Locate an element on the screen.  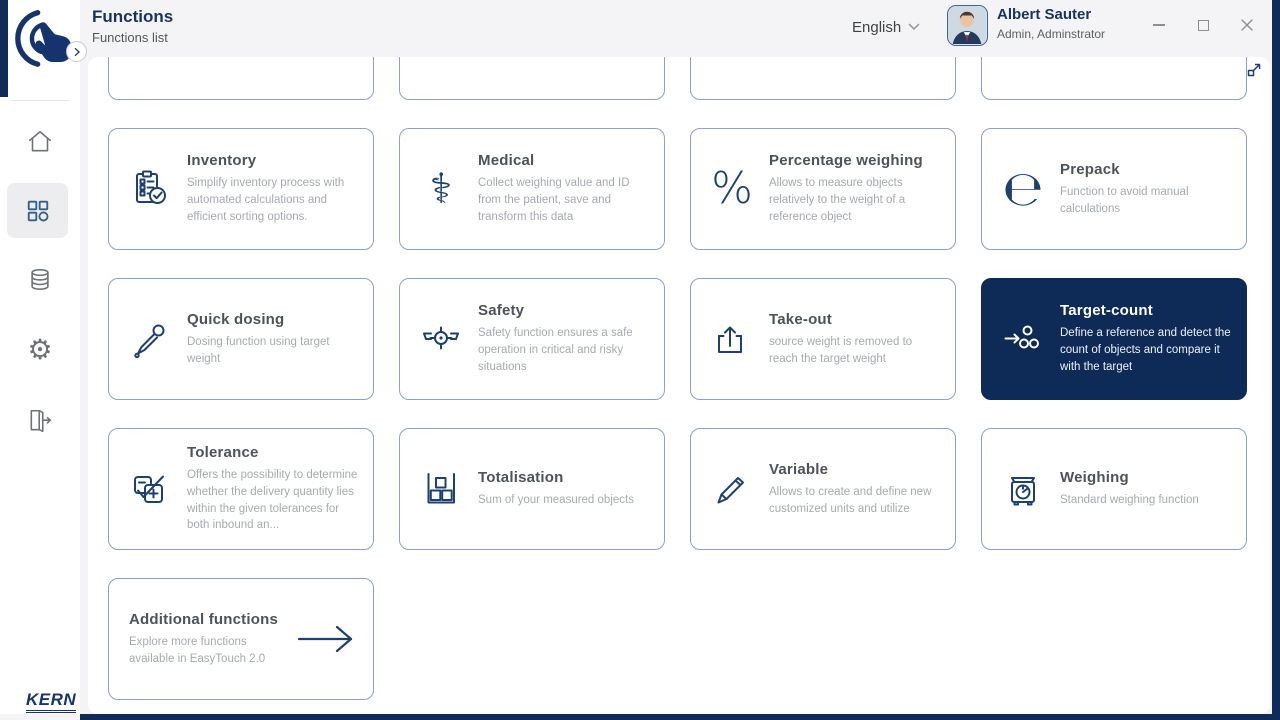
card-title: Percentage weighing is located at coordinates (846, 161).